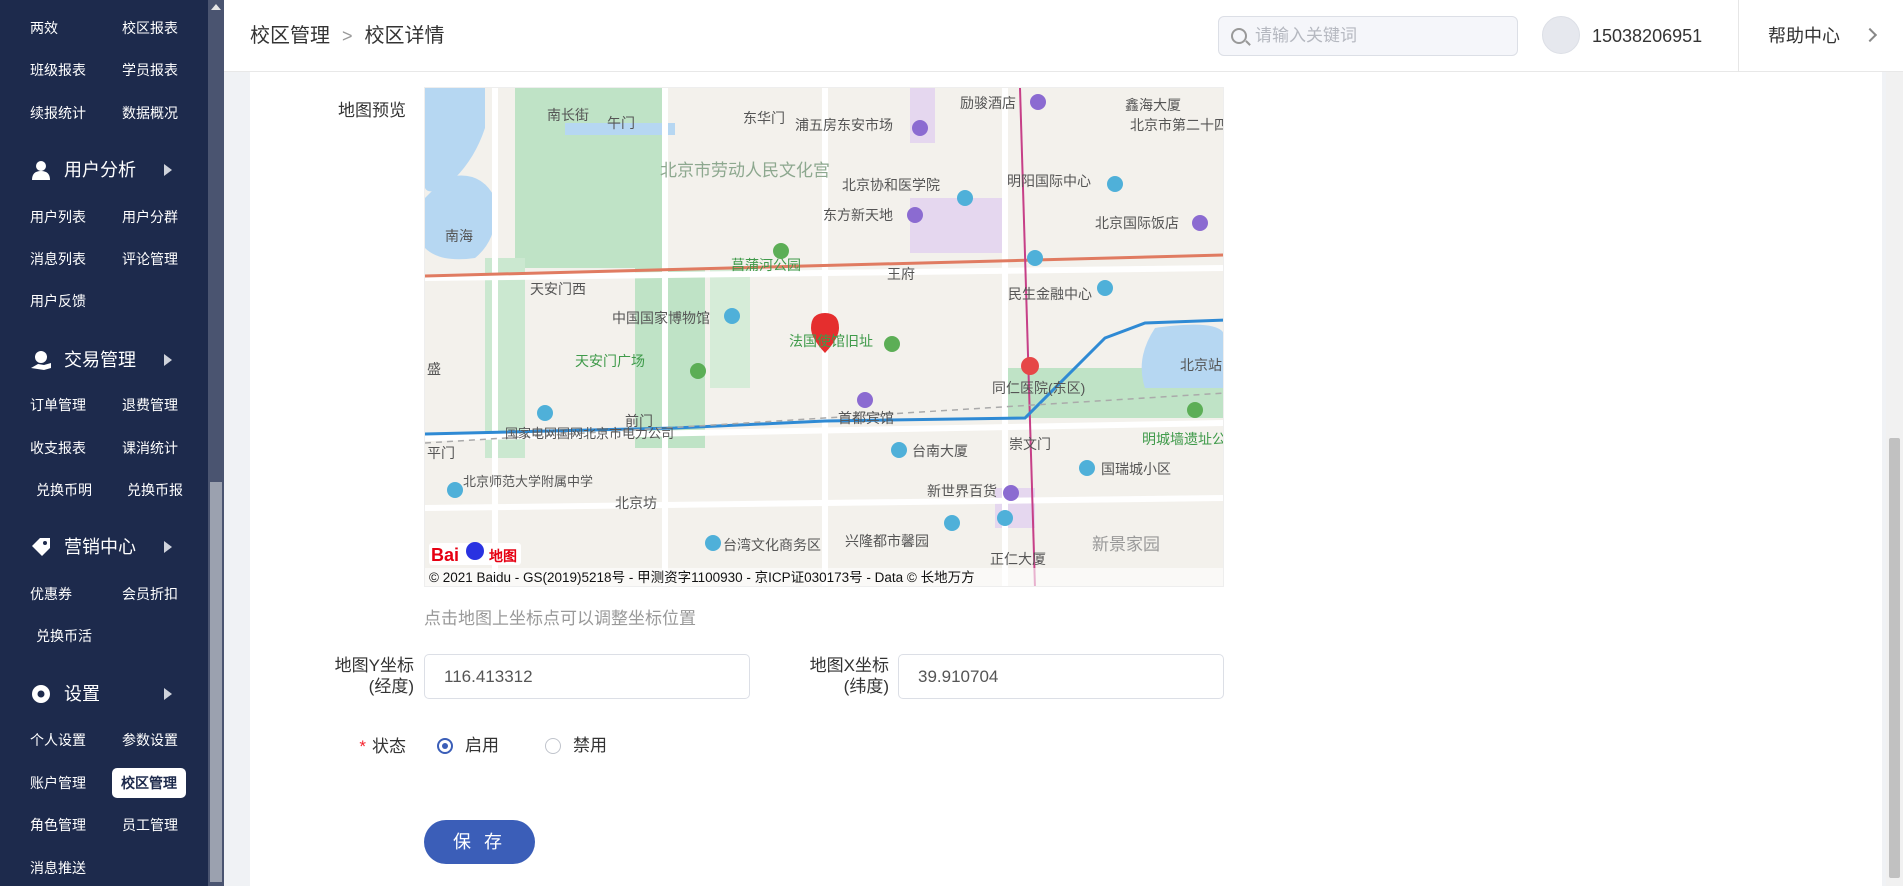 Image resolution: width=1903 pixels, height=886 pixels. I want to click on sidebar-item: 班级报表, so click(58, 70).